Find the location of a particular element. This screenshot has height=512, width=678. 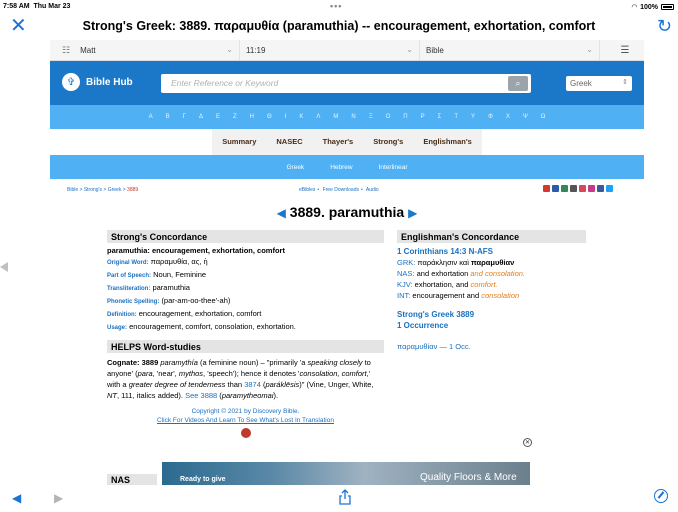

alphabet-letter: Υ is located at coordinates (473, 117).